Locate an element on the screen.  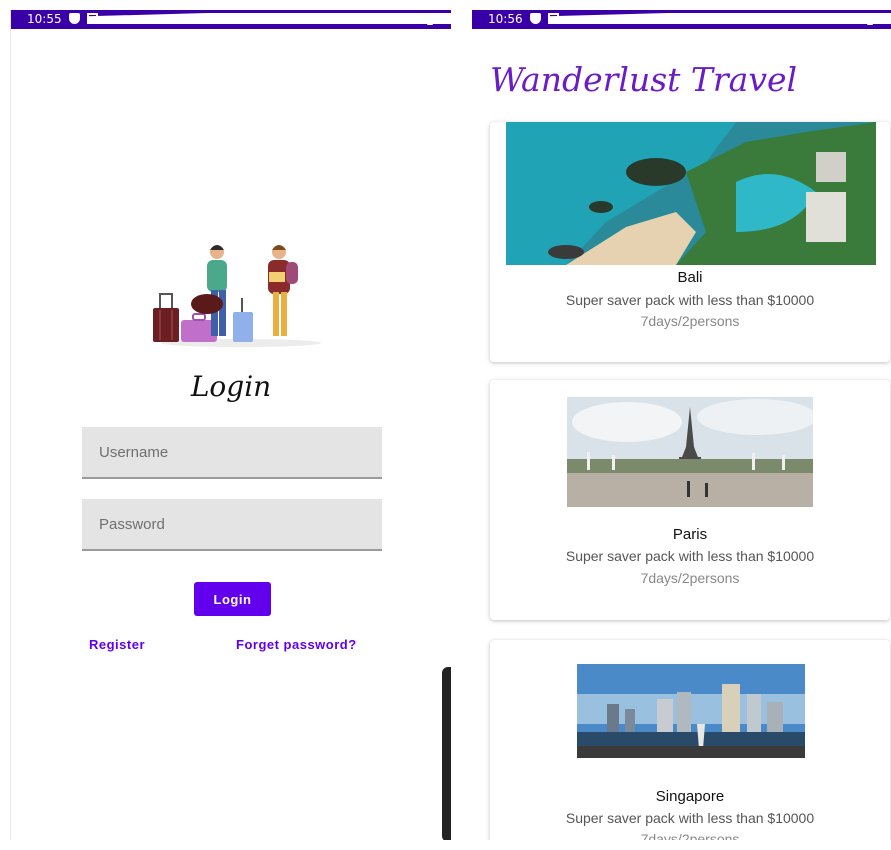
login-title: Login is located at coordinates (231, 386).